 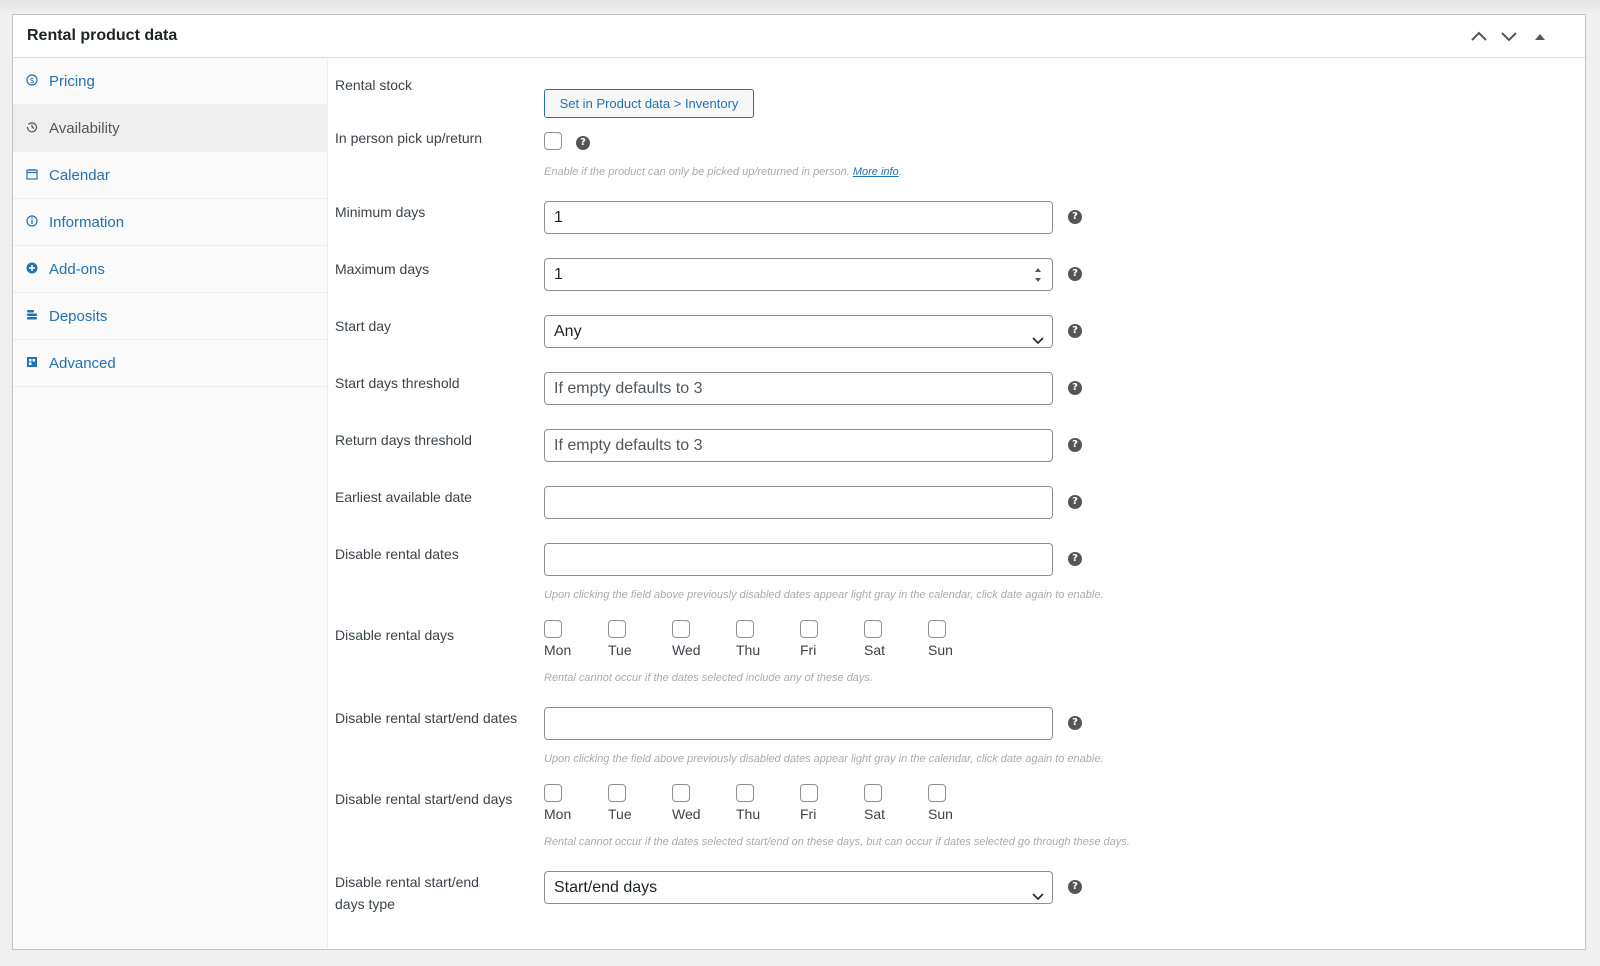 What do you see at coordinates (798, 217) in the screenshot?
I see `minimum-days-input: 1` at bounding box center [798, 217].